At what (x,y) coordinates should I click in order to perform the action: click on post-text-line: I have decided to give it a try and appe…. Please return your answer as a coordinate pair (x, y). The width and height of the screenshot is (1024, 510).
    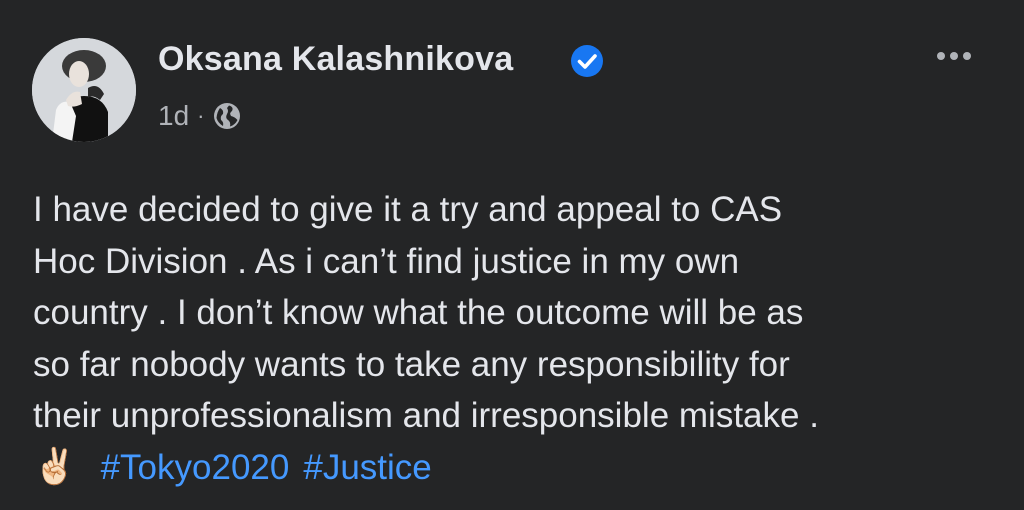
    Looking at the image, I should click on (408, 209).